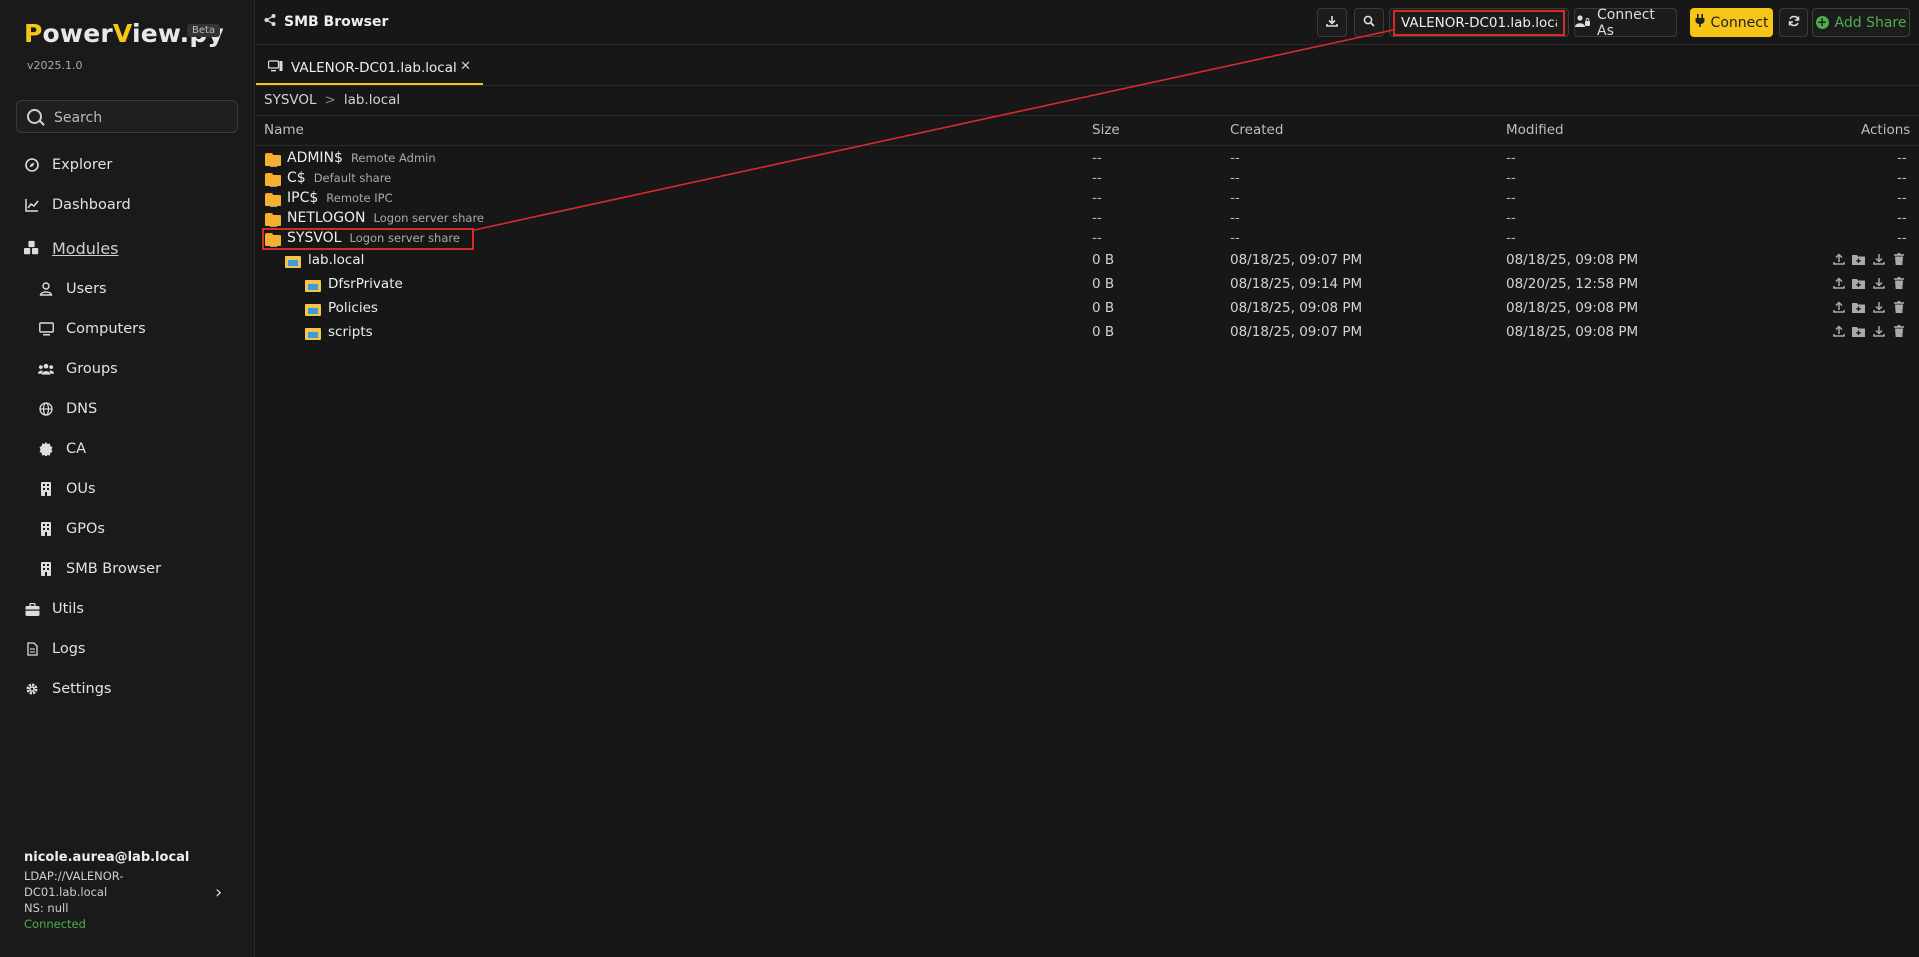  I want to click on sidebar-item-users: Users, so click(72, 289).